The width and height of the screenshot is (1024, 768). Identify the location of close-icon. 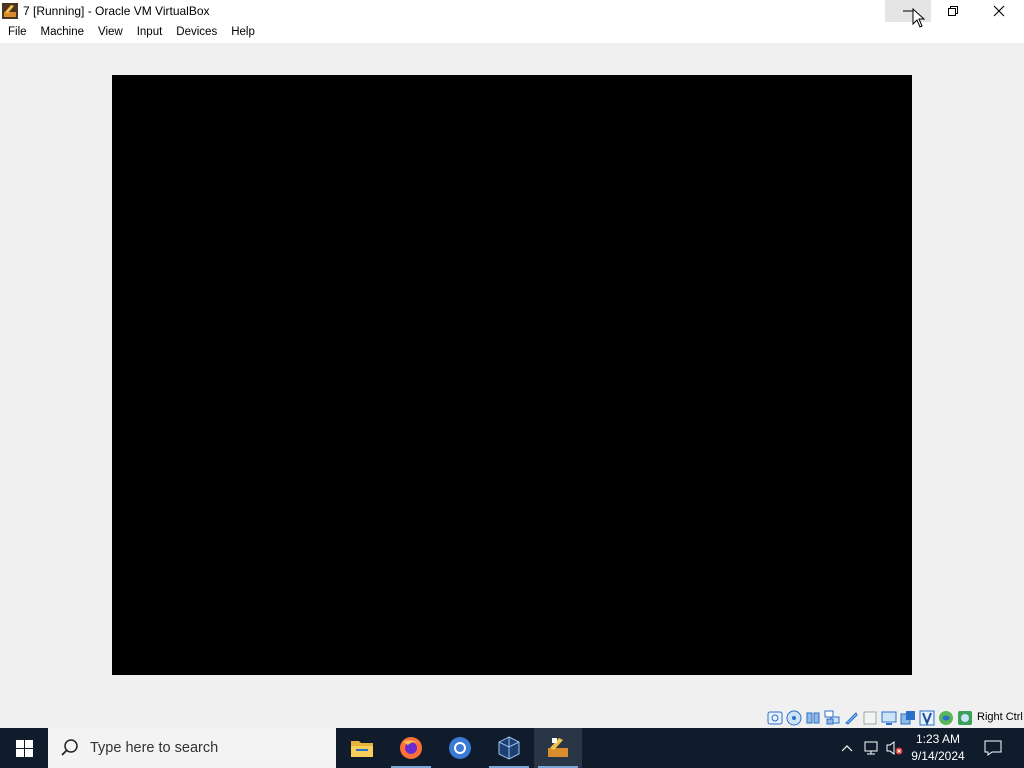
(999, 11).